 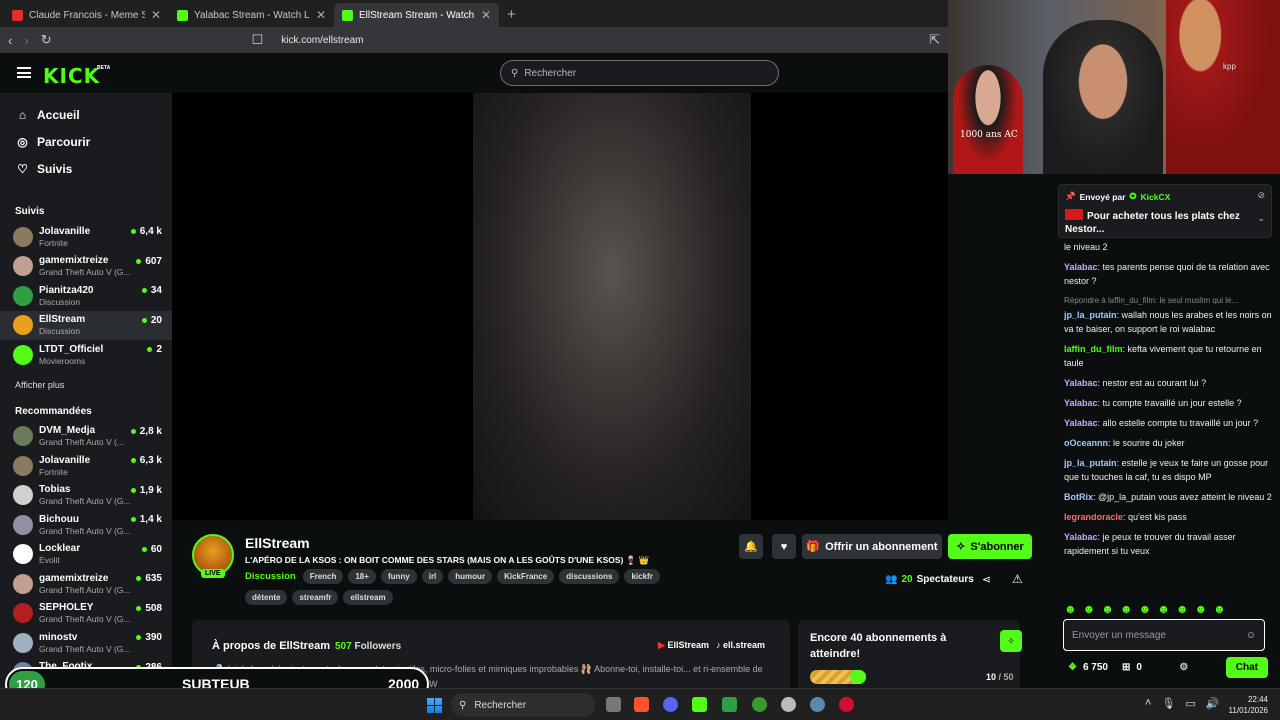 I want to click on taskbar-clock: 22:44 11/01/2026, so click(x=1245, y=705).